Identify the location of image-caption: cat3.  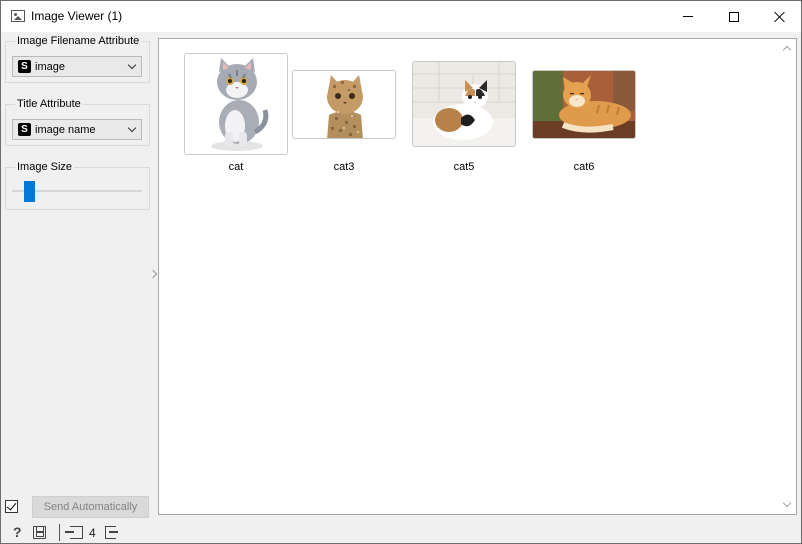
(344, 167).